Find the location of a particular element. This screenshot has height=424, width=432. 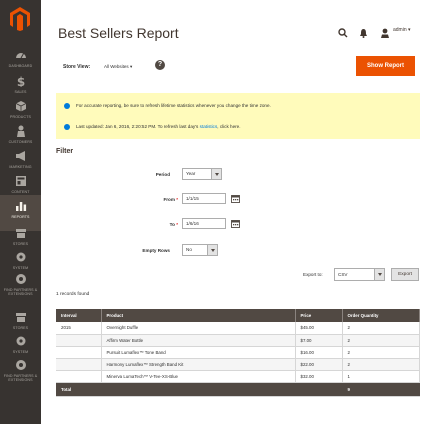

cell-product: Harmony Lumaflex™ Strength Band Kit is located at coordinates (198, 364).